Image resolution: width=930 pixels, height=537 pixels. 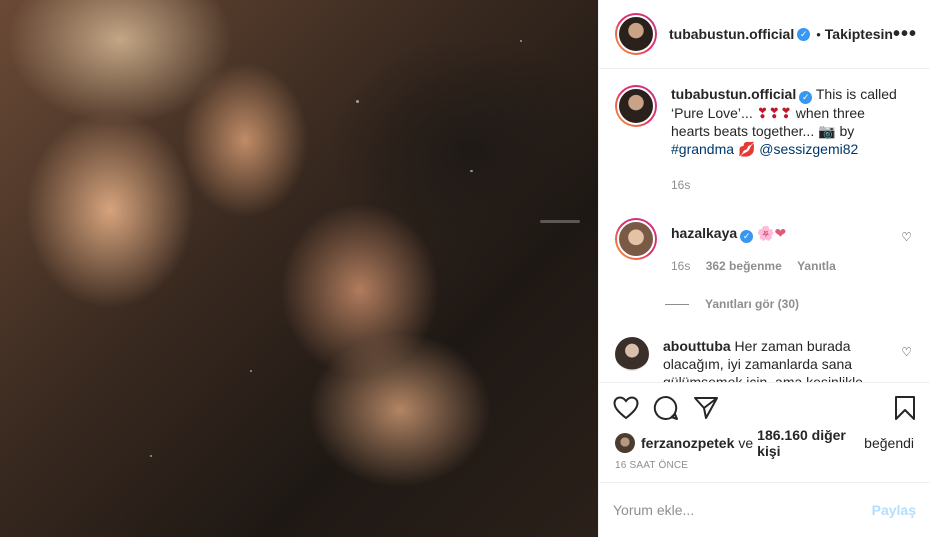 What do you see at coordinates (827, 131) in the screenshot?
I see `camera-emoji: 📷` at bounding box center [827, 131].